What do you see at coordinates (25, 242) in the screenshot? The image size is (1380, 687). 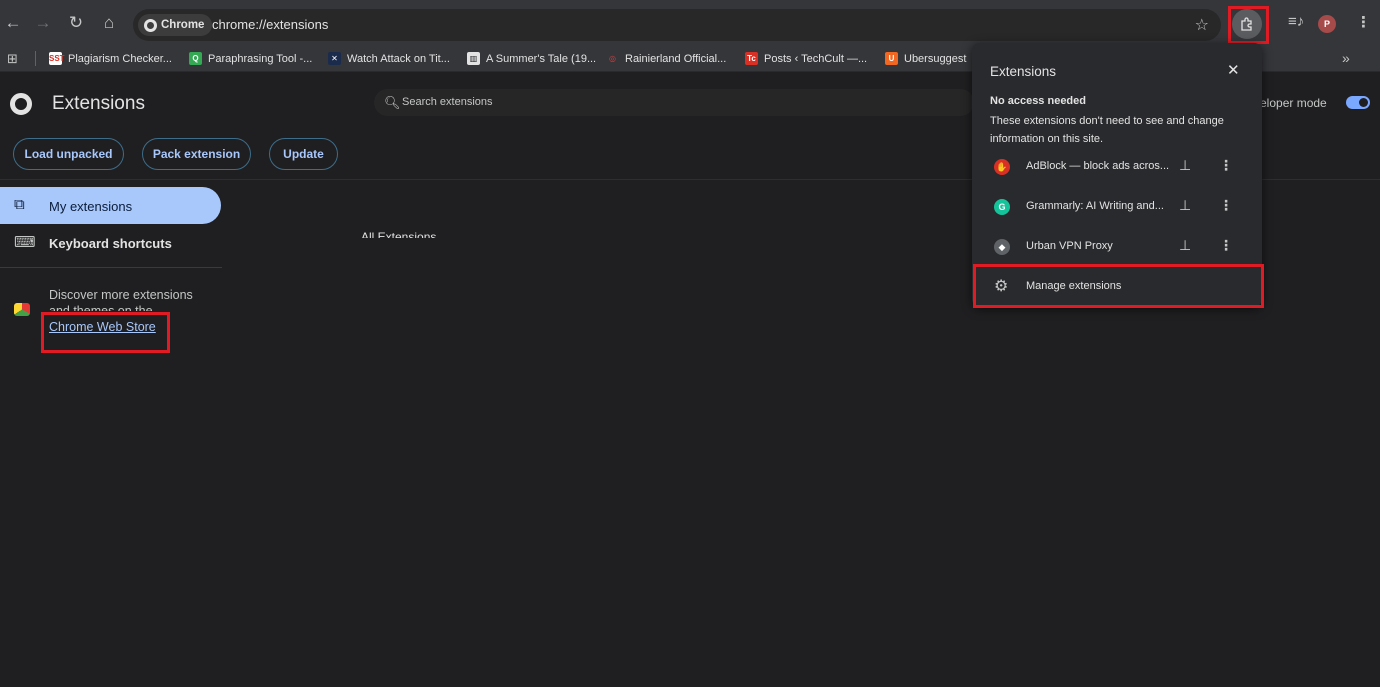 I see `keyboard-icon: ⌨` at bounding box center [25, 242].